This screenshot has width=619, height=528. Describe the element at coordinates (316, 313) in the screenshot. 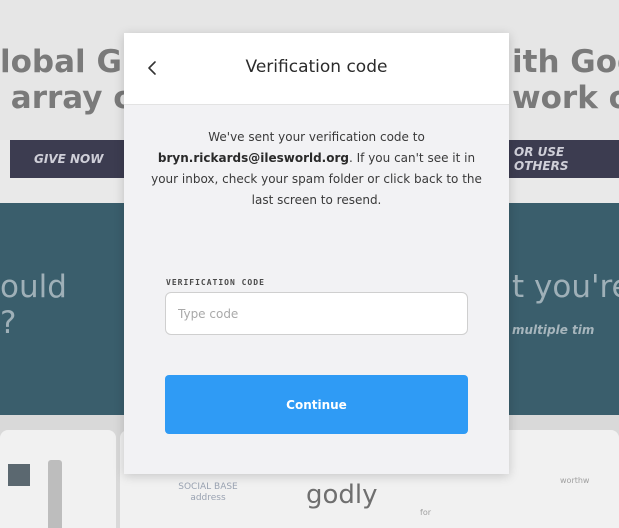

I see `verification-code-input` at that location.